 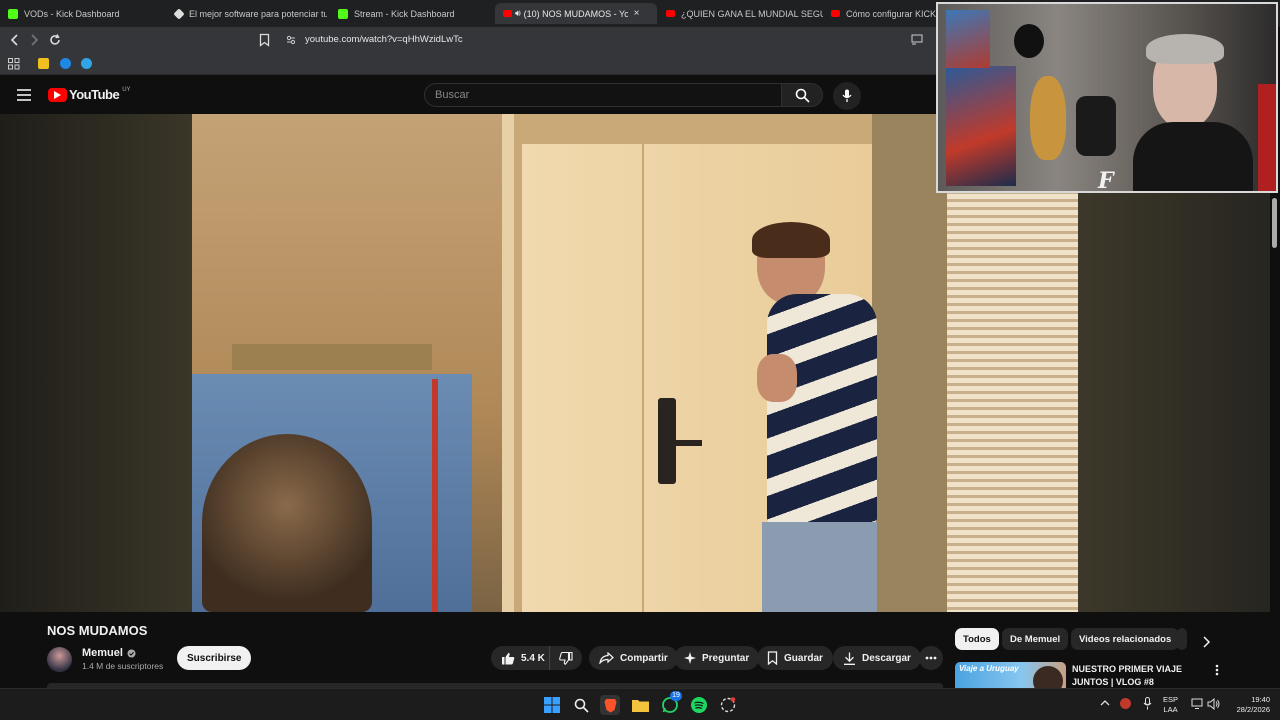 What do you see at coordinates (989, 668) in the screenshot?
I see `thumbnail-text: Viaje a Uruguay` at bounding box center [989, 668].